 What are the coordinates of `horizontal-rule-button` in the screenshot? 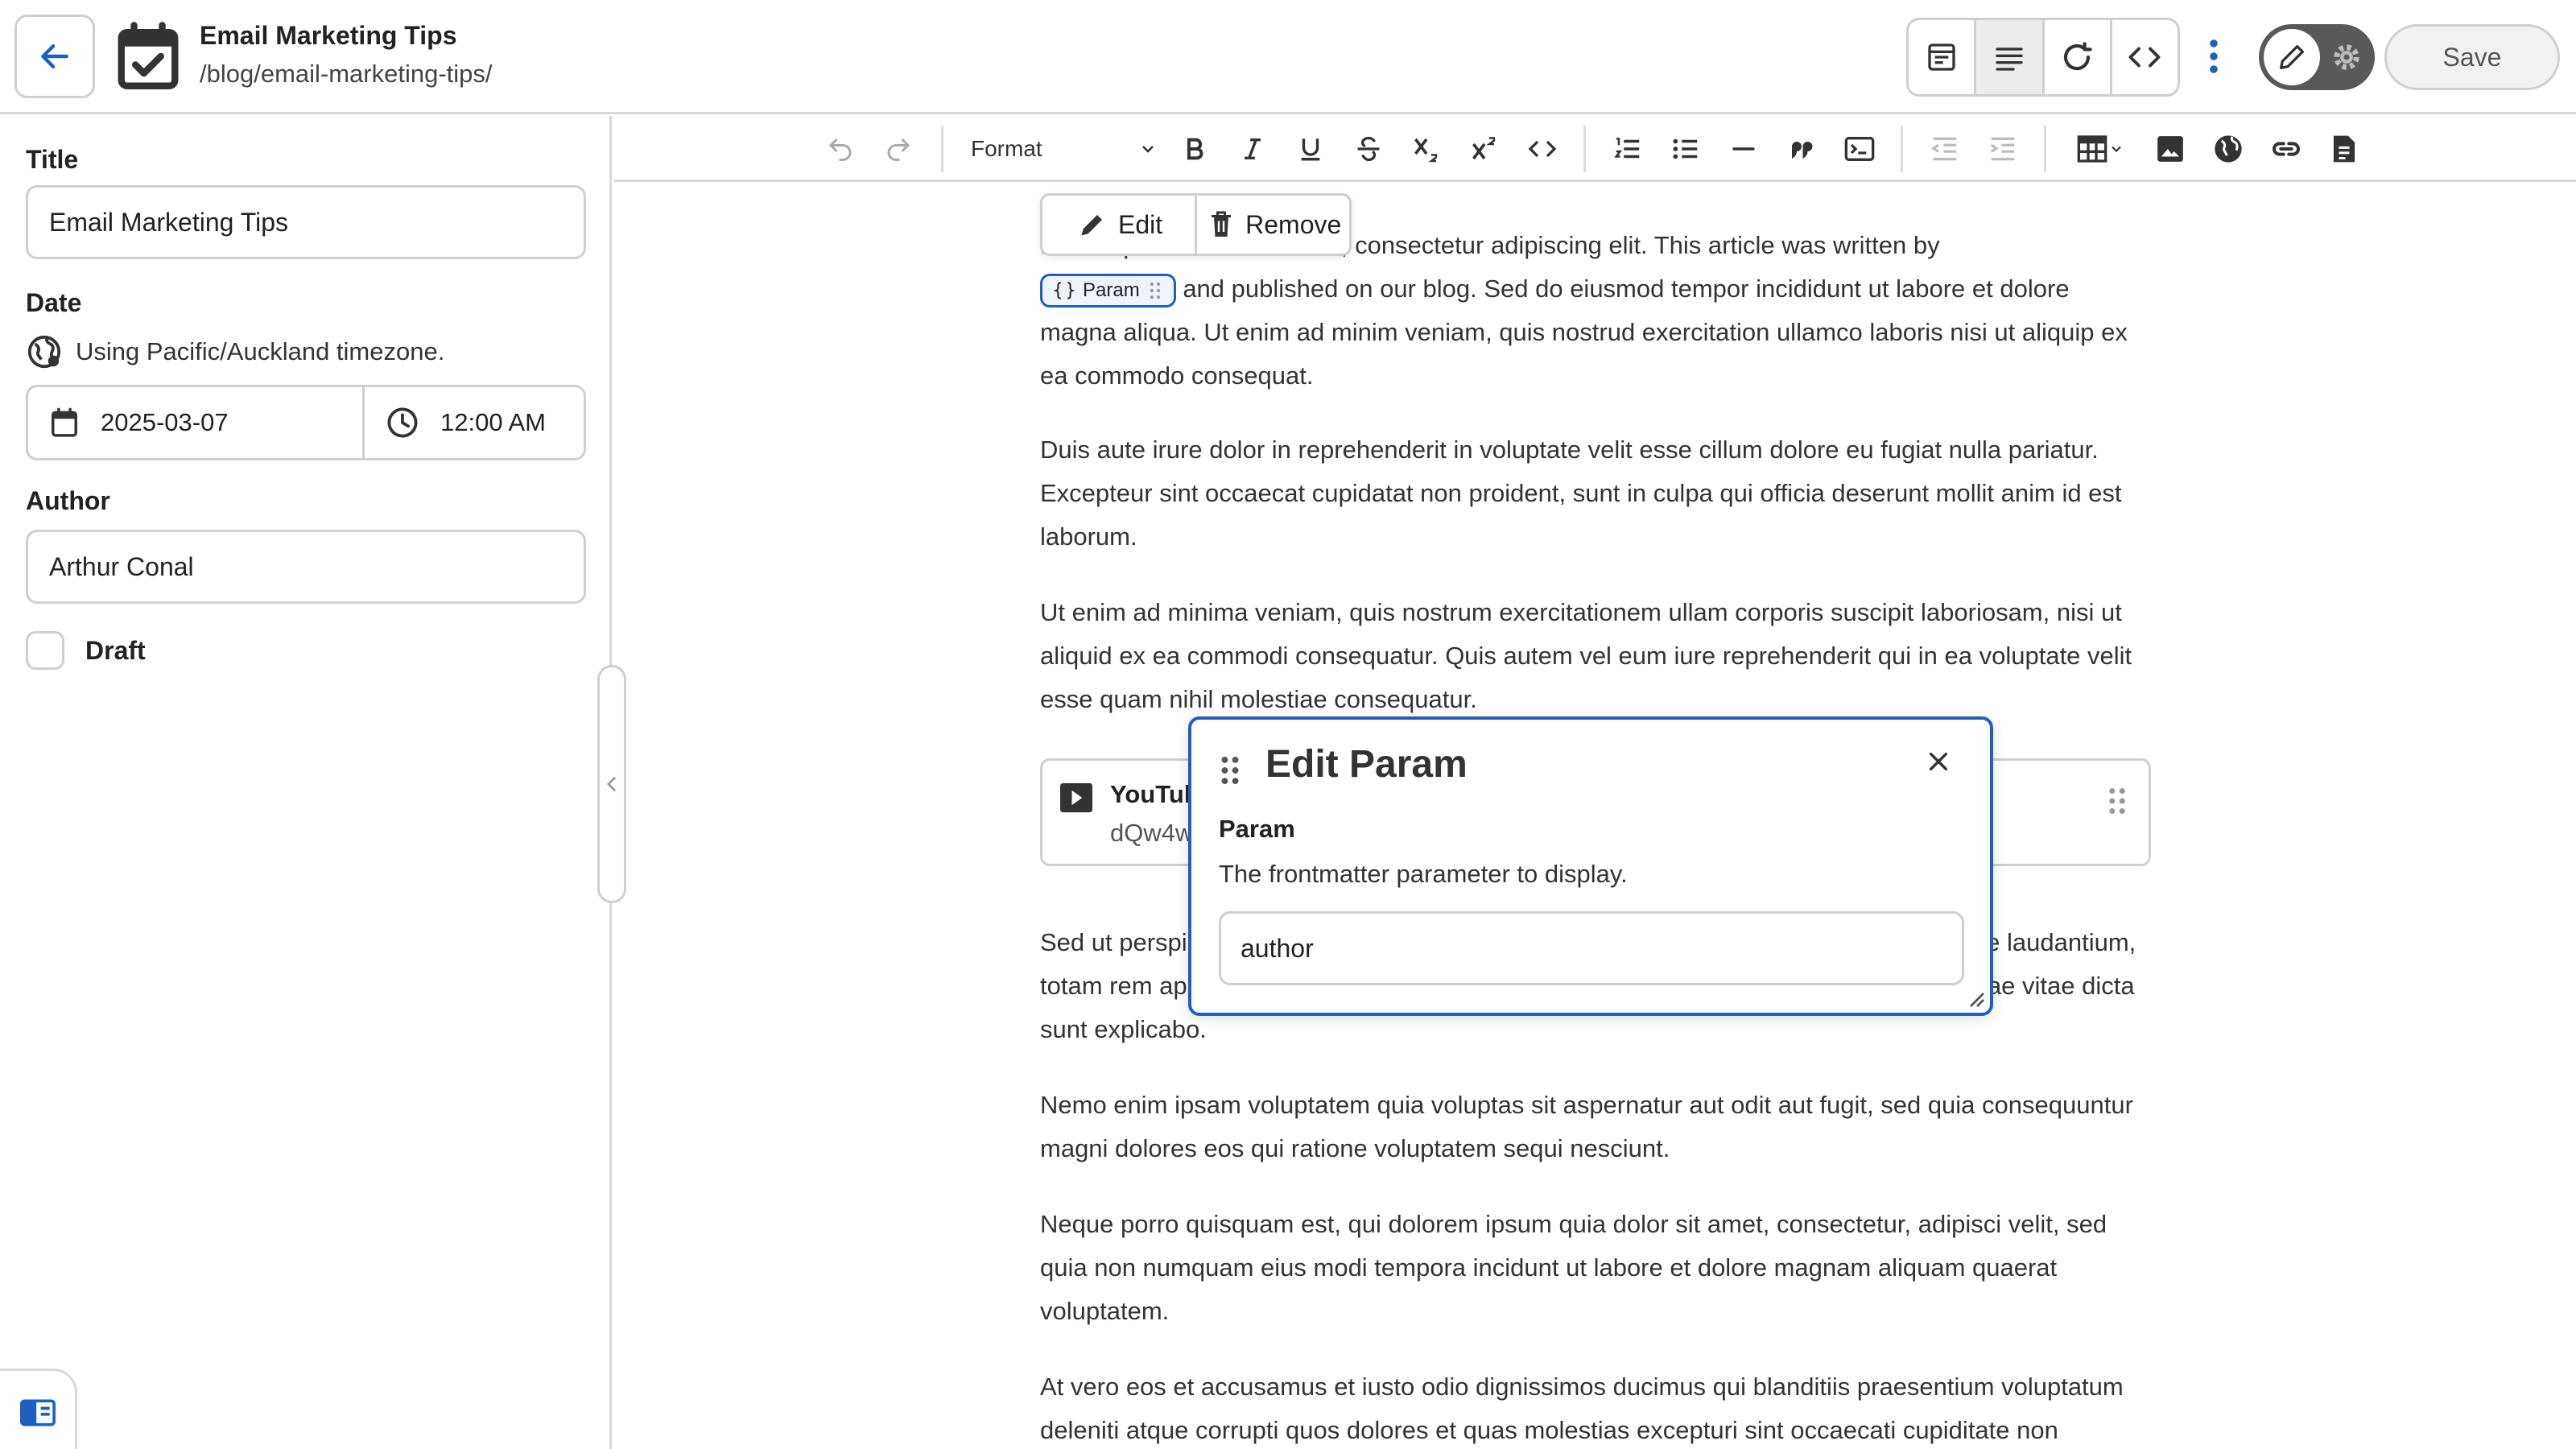 It's located at (1743, 149).